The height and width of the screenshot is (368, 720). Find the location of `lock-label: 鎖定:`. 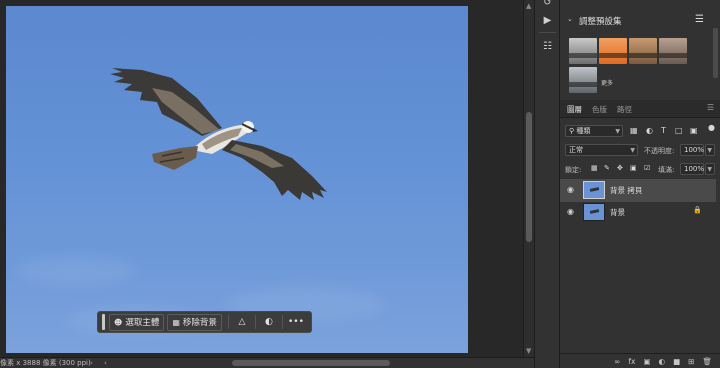

lock-label: 鎖定: is located at coordinates (573, 170).